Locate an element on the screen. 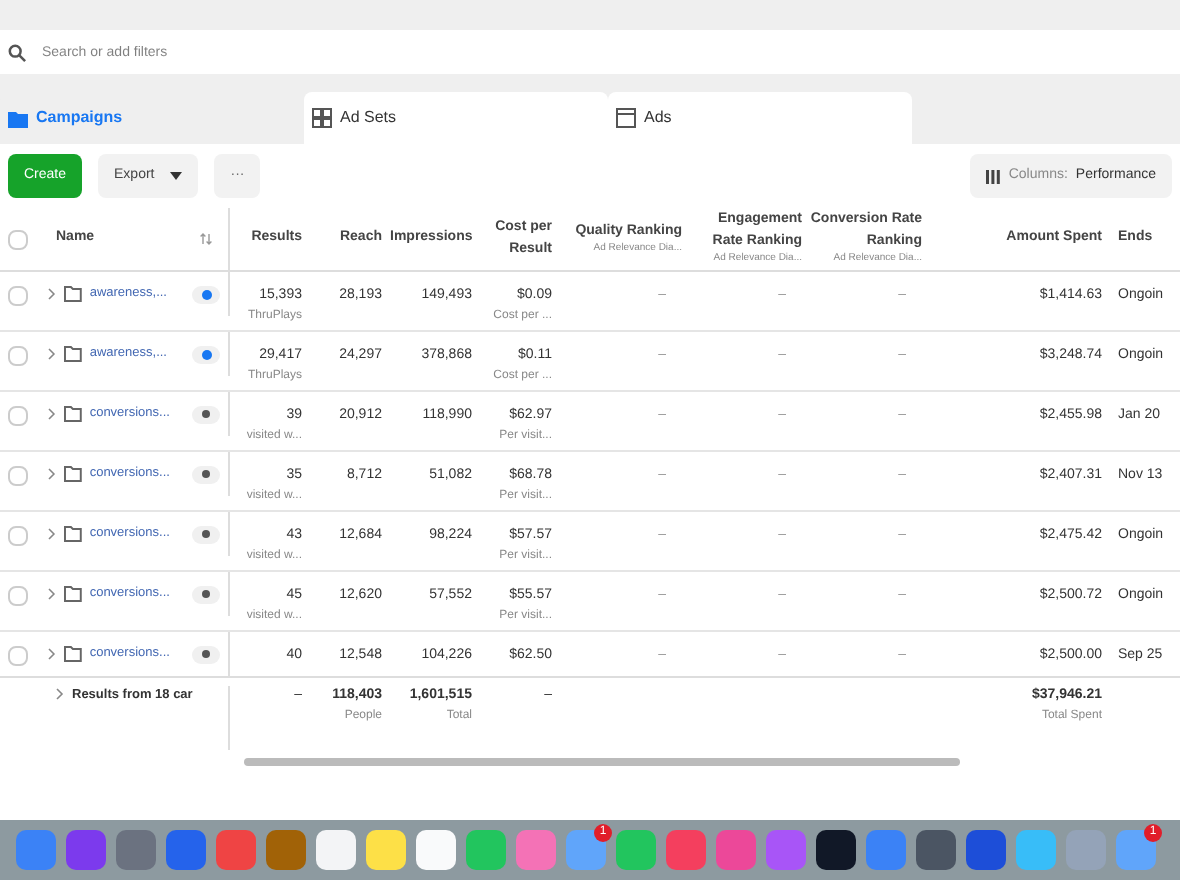 The image size is (1180, 880). sort-icon is located at coordinates (206, 239).